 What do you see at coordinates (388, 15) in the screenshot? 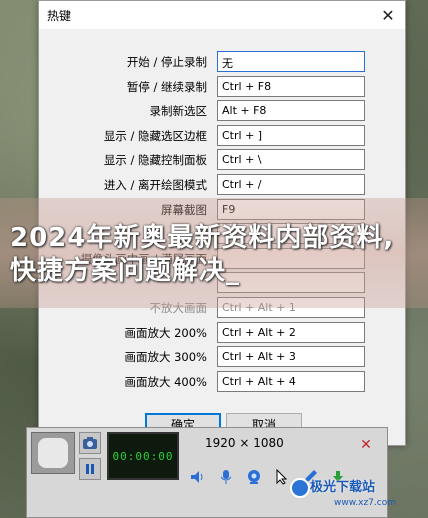
I see `close-button: ✕` at bounding box center [388, 15].